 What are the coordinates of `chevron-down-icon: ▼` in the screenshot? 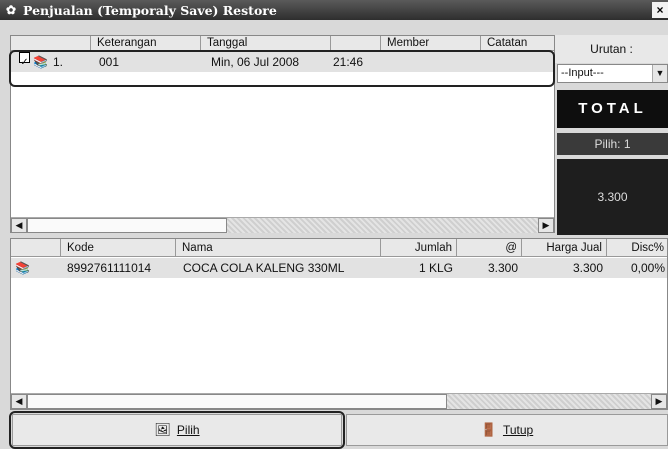 It's located at (659, 73).